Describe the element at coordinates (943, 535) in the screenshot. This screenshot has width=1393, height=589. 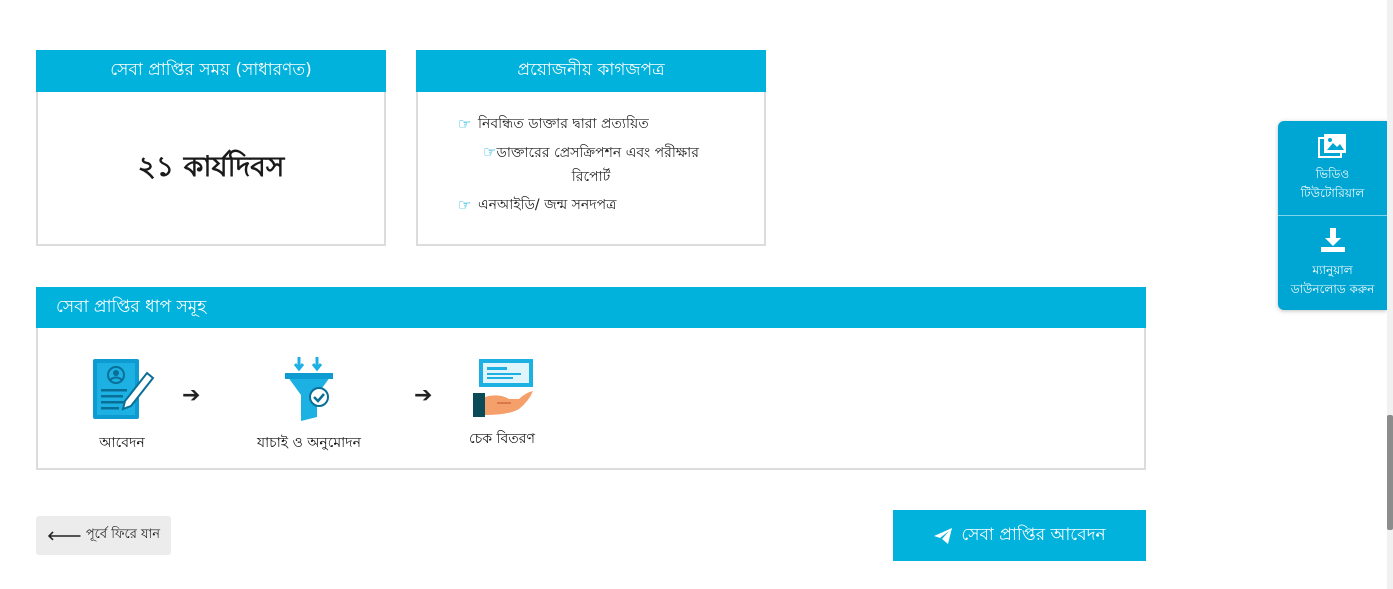
I see `paper-plane-icon` at that location.